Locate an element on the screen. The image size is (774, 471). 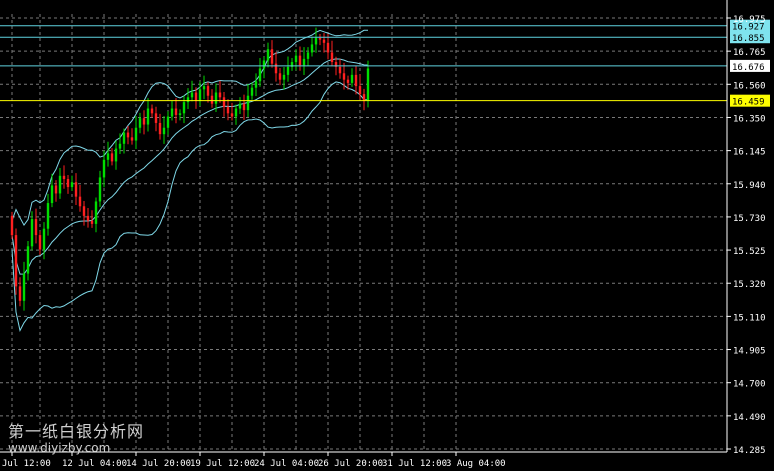
y-tick-label: 14.905 is located at coordinates (749, 352).